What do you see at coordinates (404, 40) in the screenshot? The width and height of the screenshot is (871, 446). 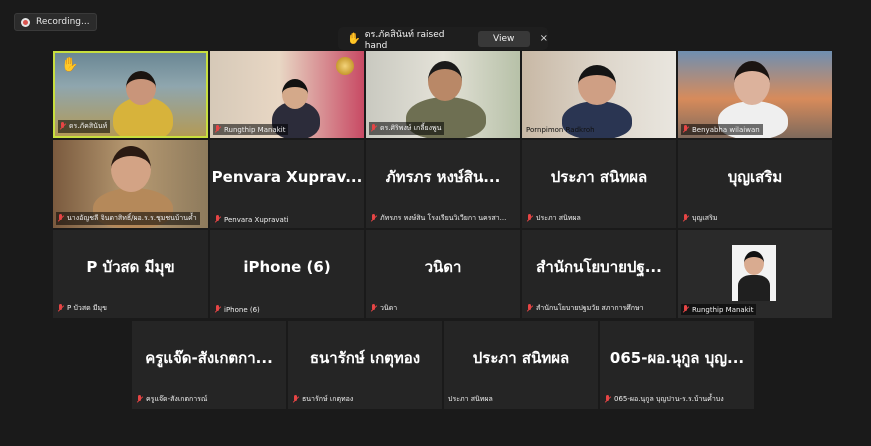 I see `notification-text: ดร.ภัคสินันท์ raised hand` at bounding box center [404, 40].